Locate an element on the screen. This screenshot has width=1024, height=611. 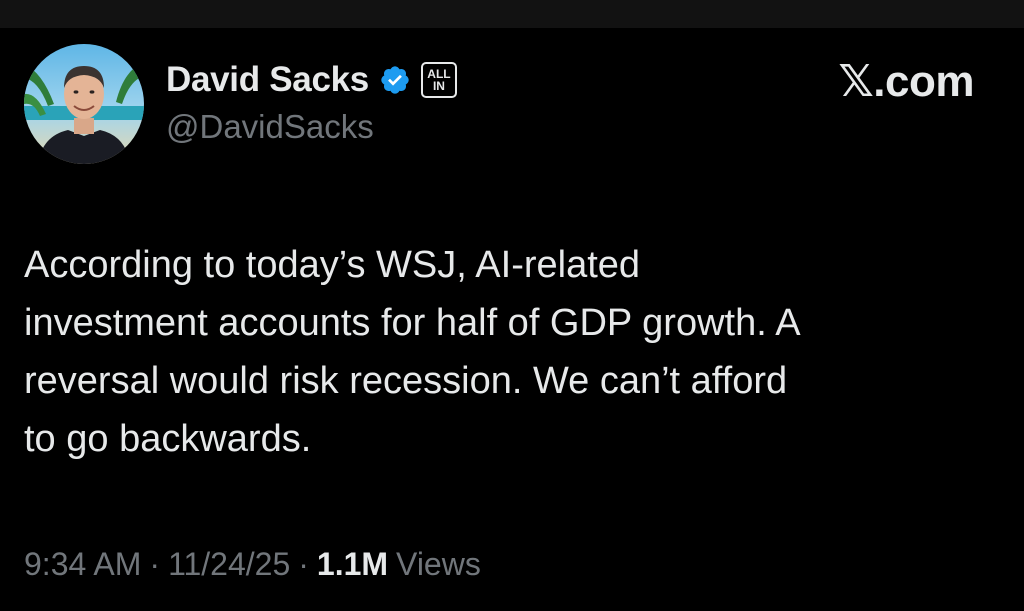
top-bar is located at coordinates (512, 14).